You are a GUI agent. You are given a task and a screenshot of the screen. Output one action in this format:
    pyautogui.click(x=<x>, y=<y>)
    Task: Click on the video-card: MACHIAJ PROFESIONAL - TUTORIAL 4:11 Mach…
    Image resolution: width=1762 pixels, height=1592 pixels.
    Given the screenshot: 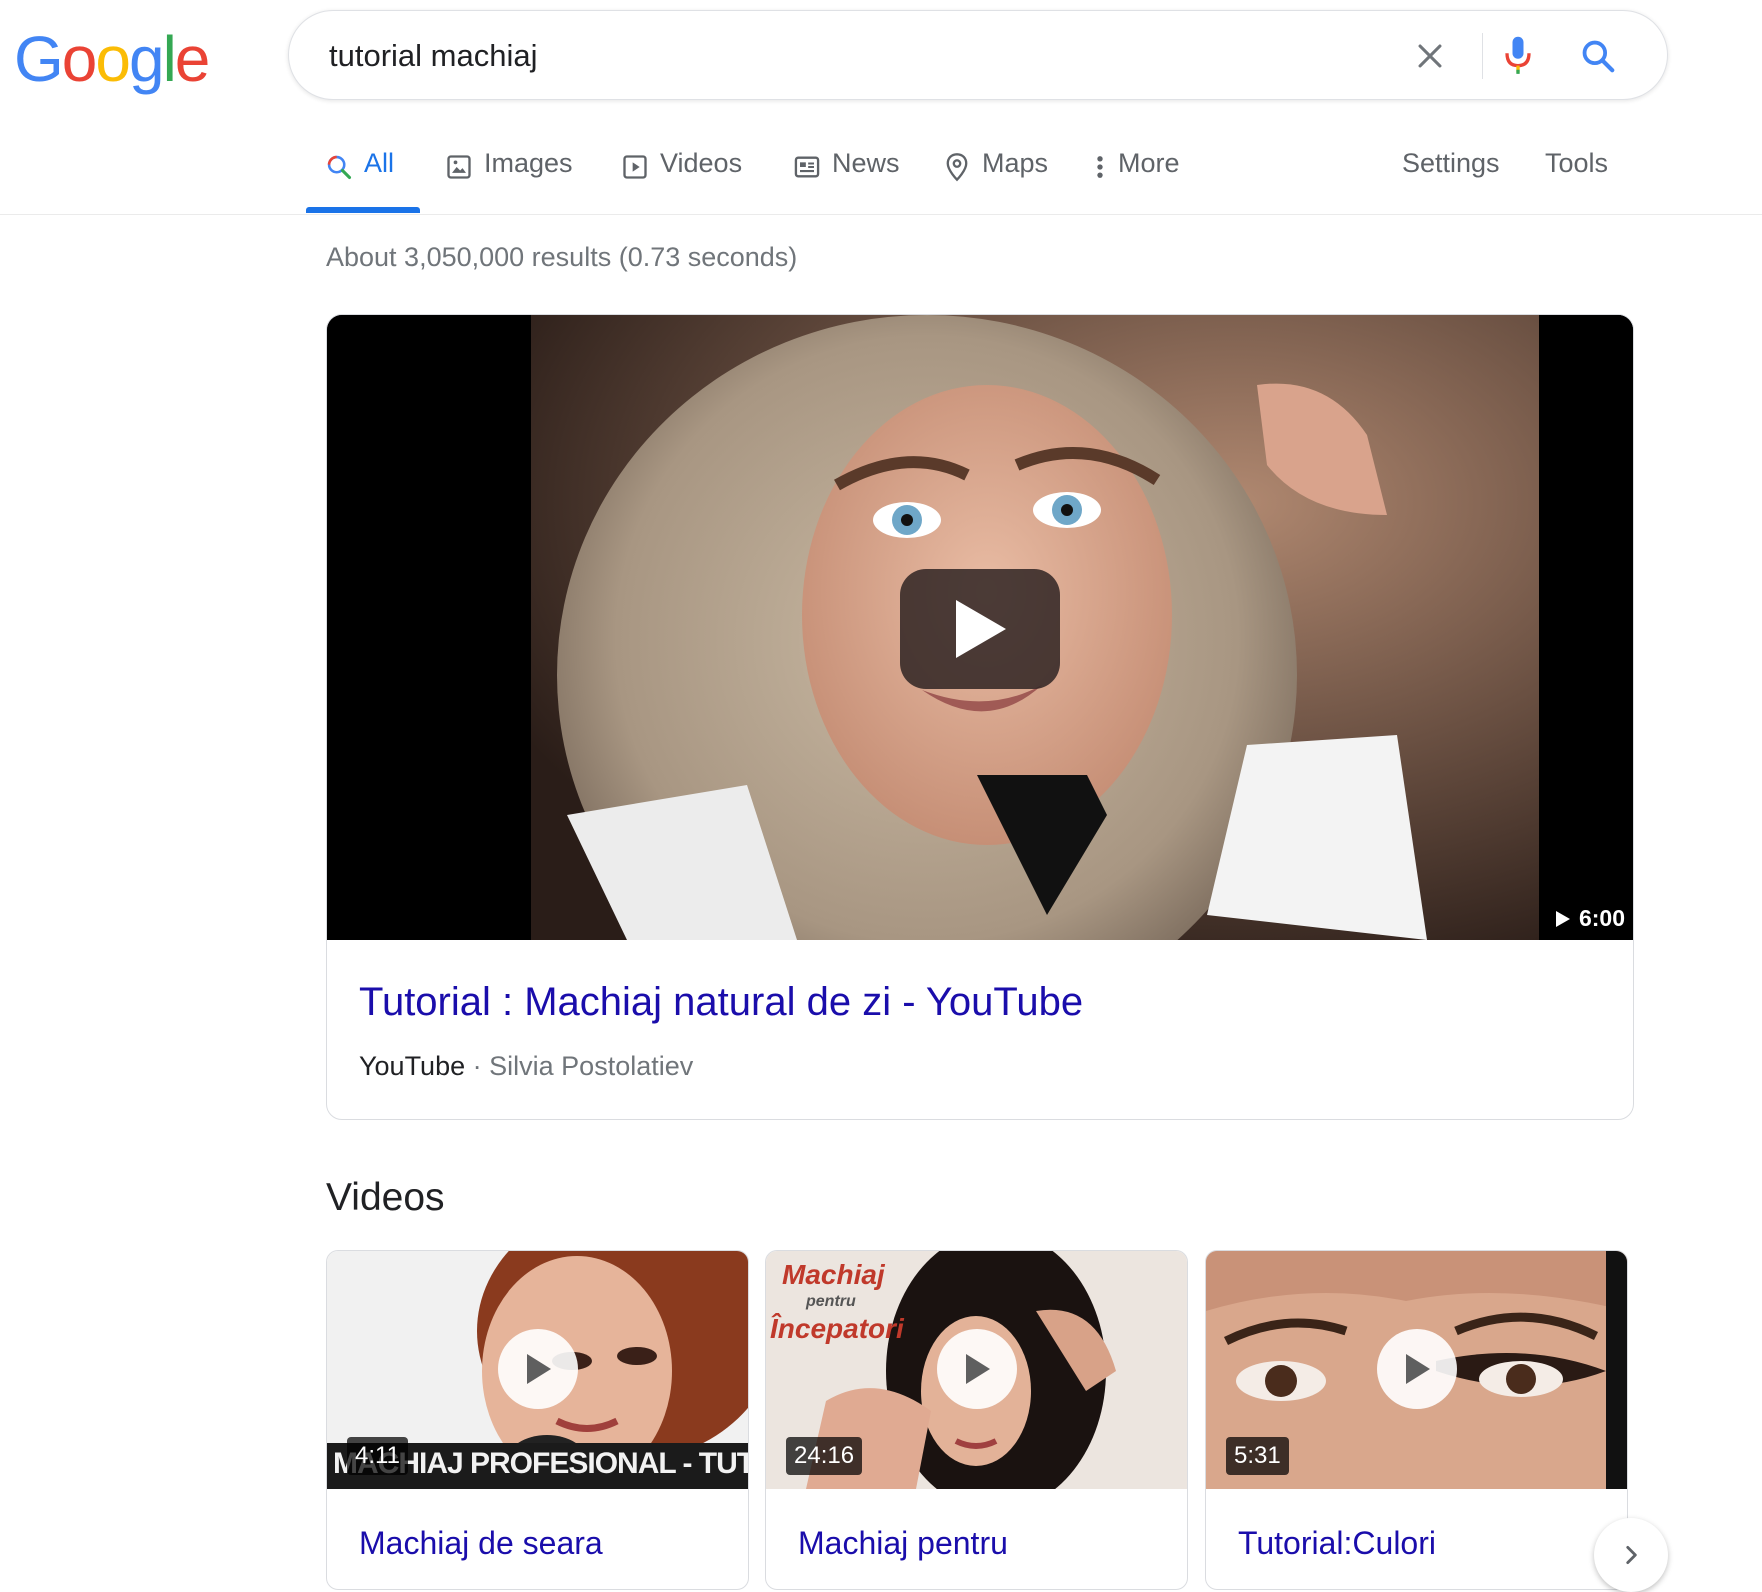 What is the action you would take?
    pyautogui.click(x=537, y=1420)
    